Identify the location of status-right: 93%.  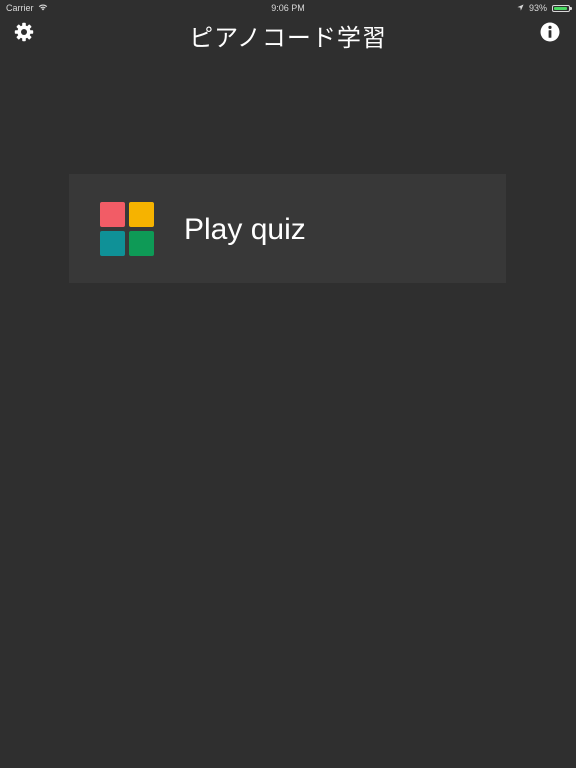
(544, 8).